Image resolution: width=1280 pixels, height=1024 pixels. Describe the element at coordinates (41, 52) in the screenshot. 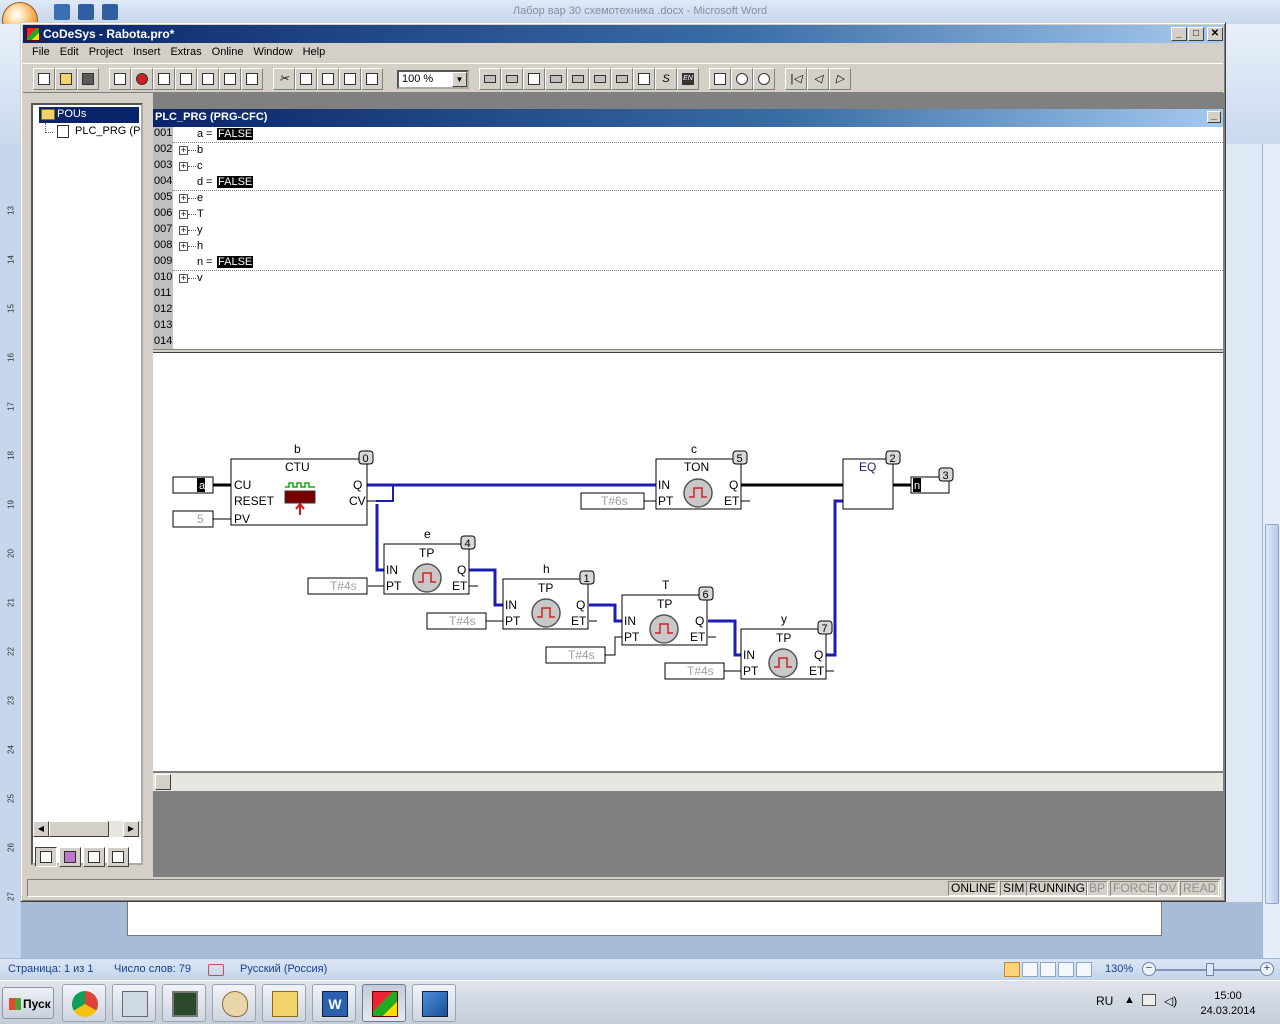

I see `menu-file: File` at that location.